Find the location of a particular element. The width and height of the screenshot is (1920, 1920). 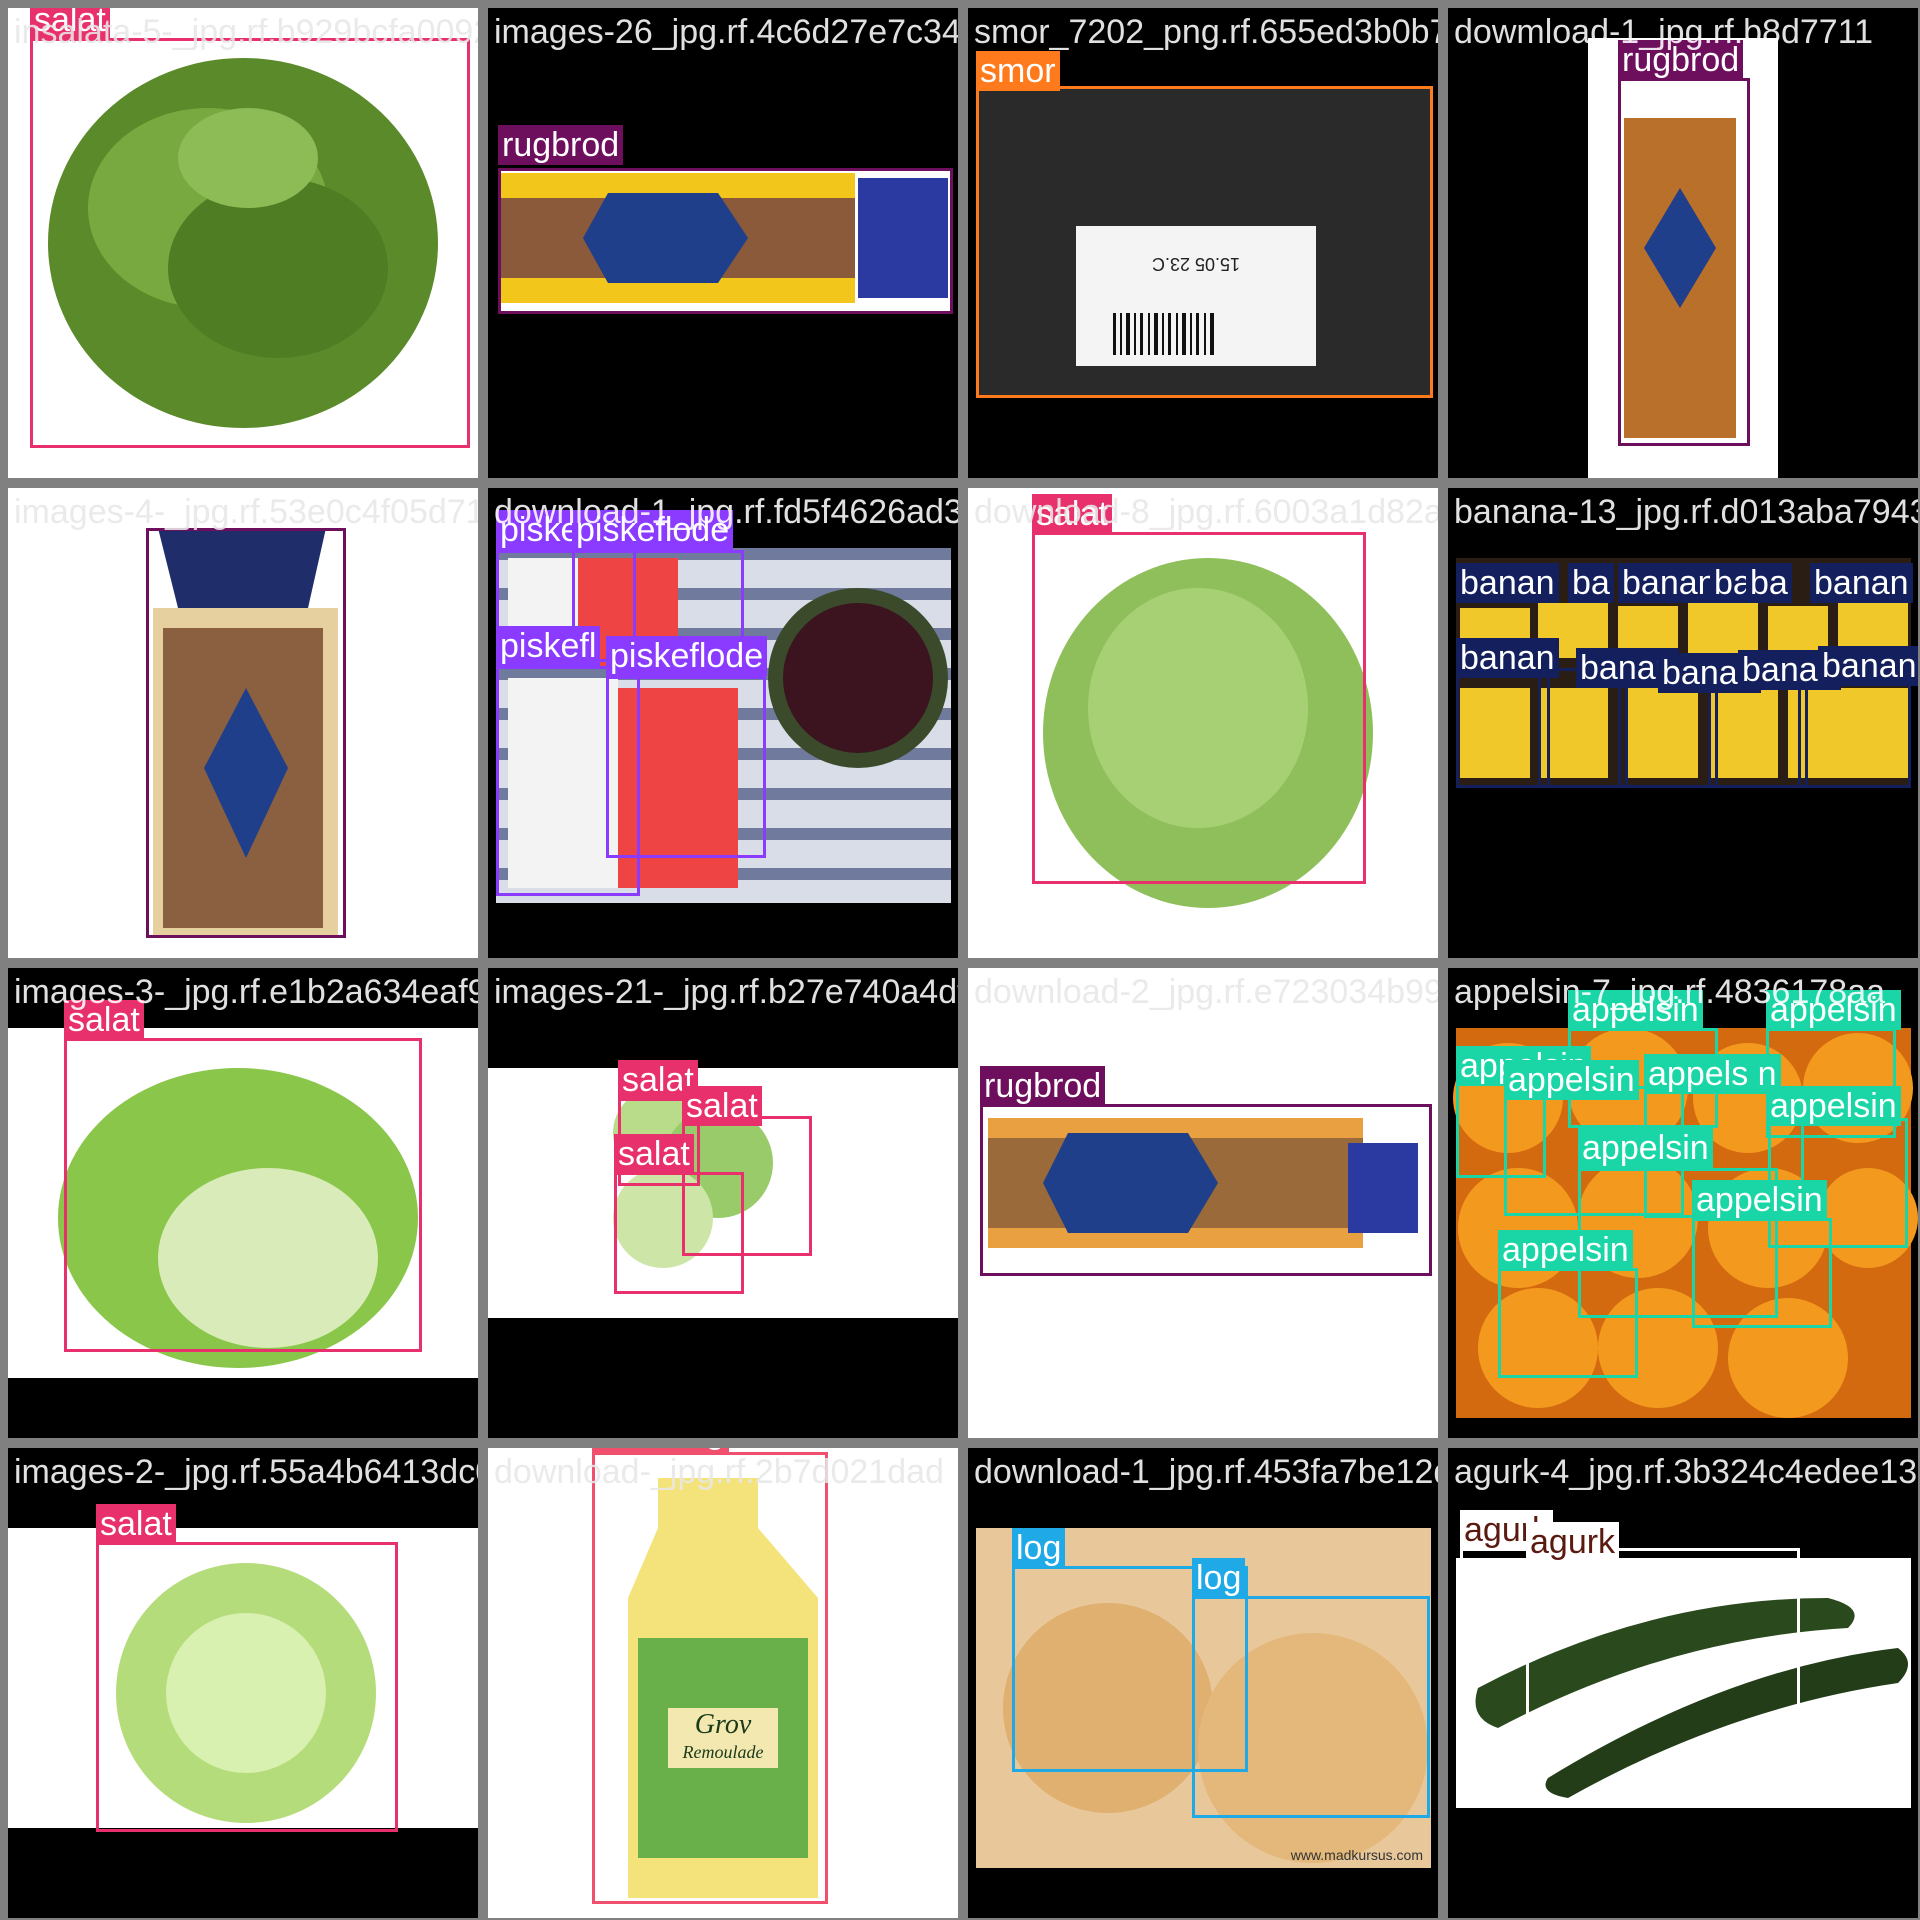

tile-filename: download-8_jpg.rf.6003a1d82a5ae23bfe3f is located at coordinates (1206, 512).